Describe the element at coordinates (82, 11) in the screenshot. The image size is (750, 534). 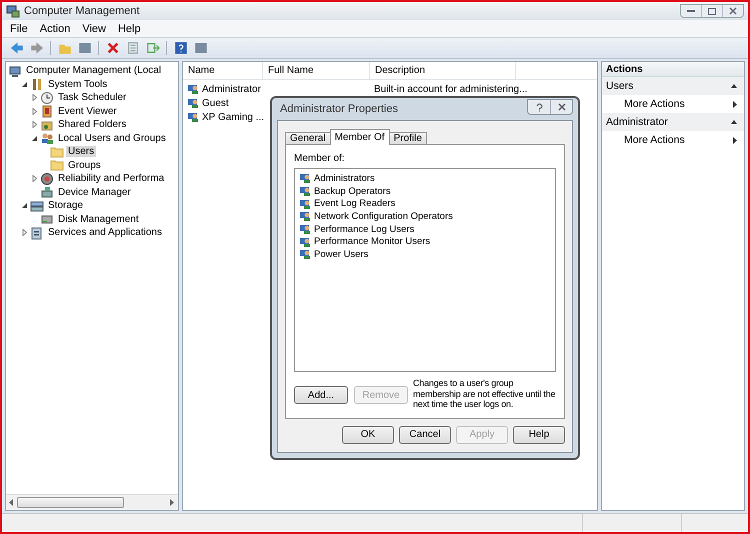
I see `window-title: Computer Management` at that location.